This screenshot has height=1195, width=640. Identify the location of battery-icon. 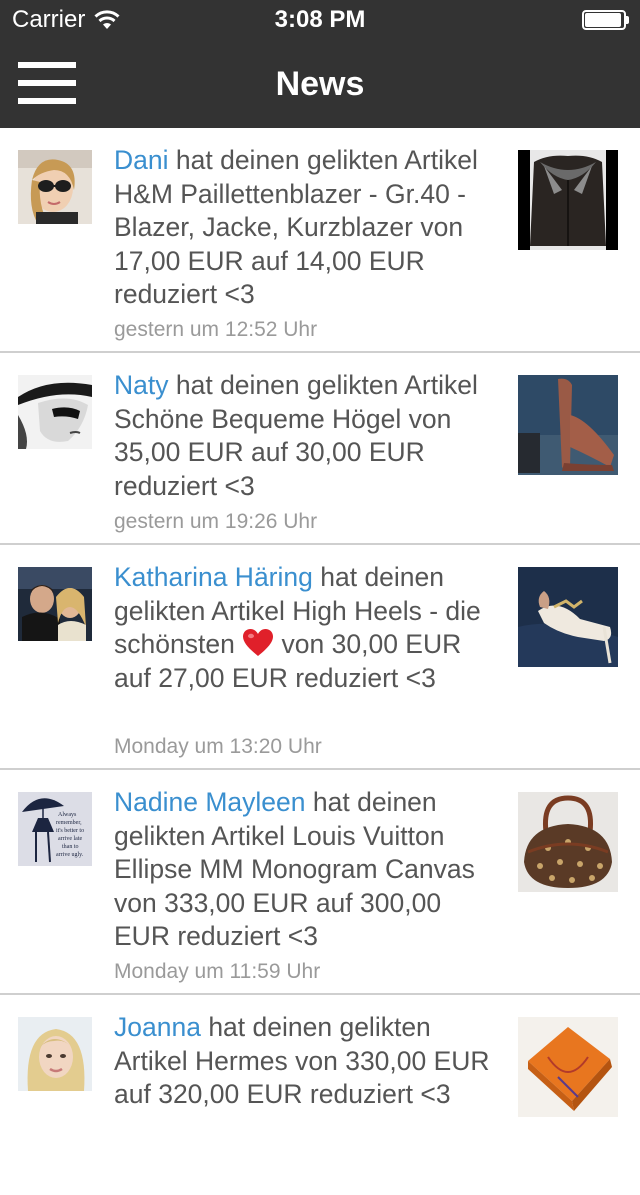
(605, 20).